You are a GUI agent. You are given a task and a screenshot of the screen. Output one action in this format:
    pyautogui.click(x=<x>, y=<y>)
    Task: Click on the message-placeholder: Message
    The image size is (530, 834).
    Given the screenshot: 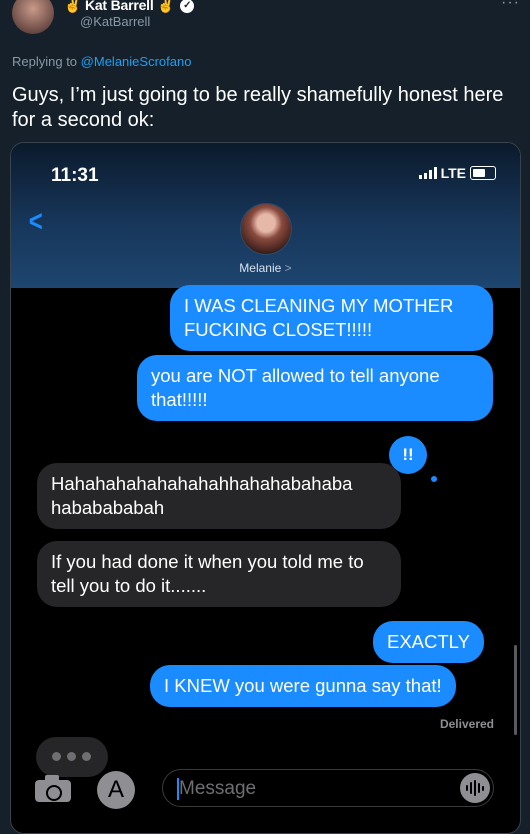 What is the action you would take?
    pyautogui.click(x=218, y=788)
    